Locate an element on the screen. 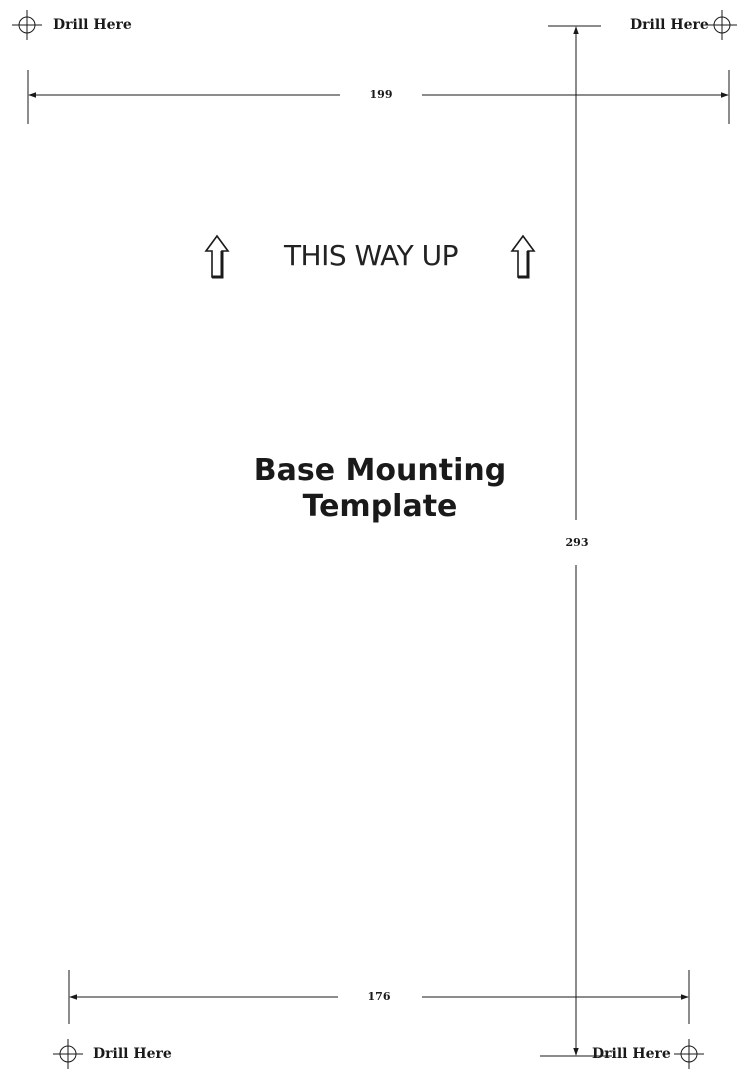  crosshair-bottom-right-icon is located at coordinates (689, 1054).